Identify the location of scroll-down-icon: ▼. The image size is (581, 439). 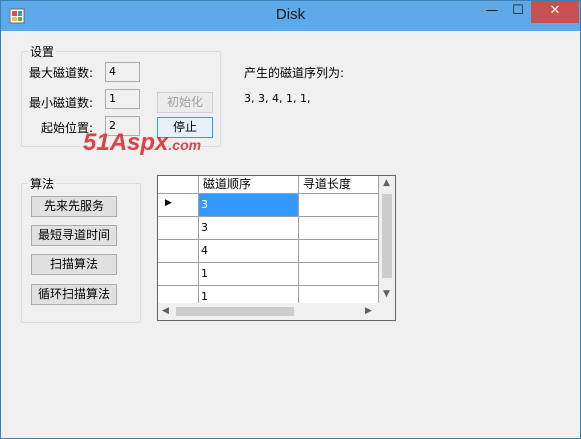
(386, 294).